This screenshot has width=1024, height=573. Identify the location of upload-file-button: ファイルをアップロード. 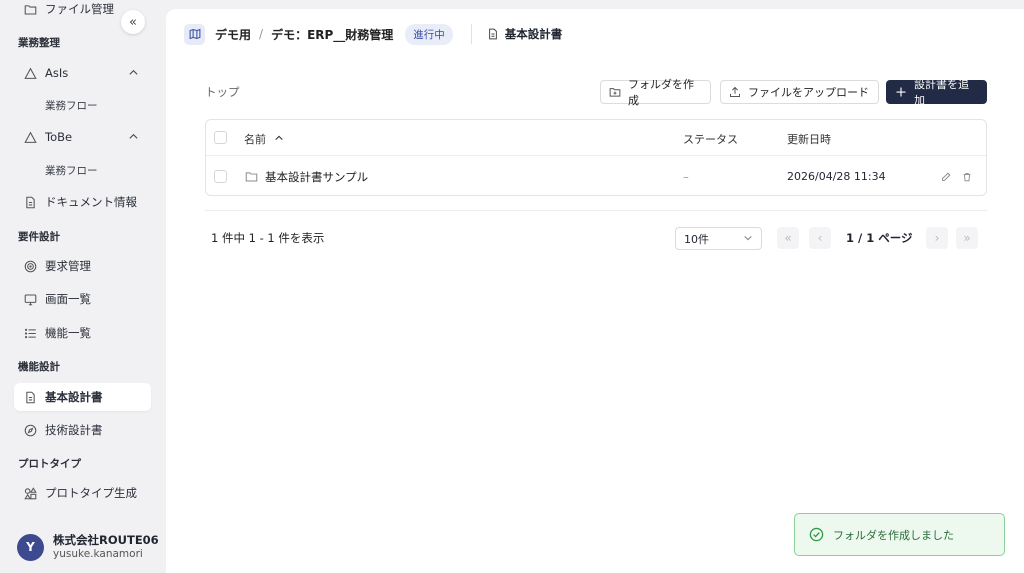
(799, 92).